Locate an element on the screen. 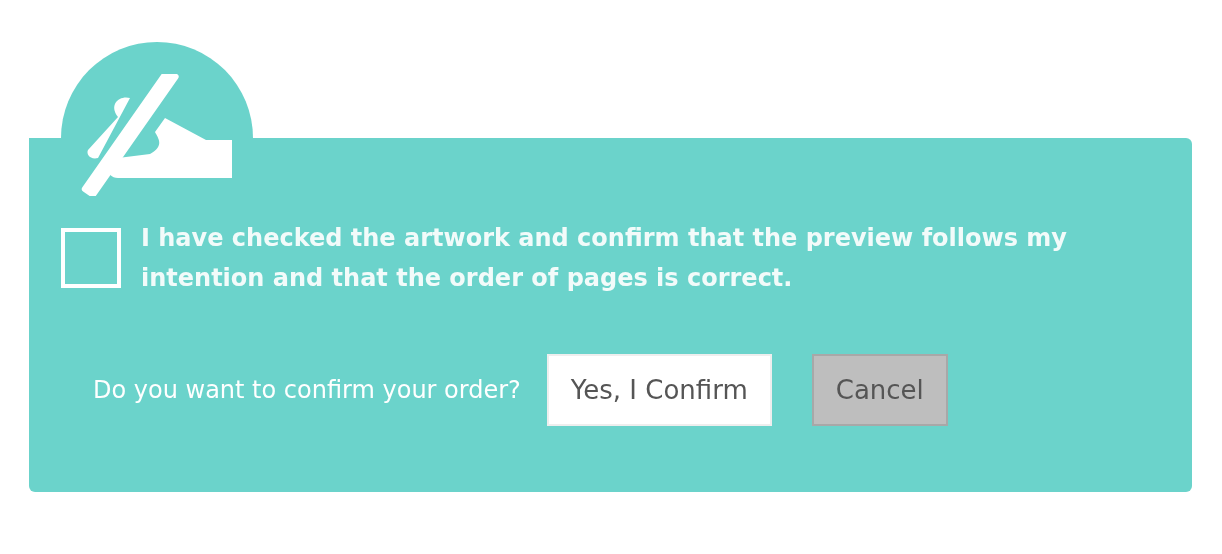 The height and width of the screenshot is (554, 1222). confirm-question: Do you want to confirm your order? is located at coordinates (307, 390).